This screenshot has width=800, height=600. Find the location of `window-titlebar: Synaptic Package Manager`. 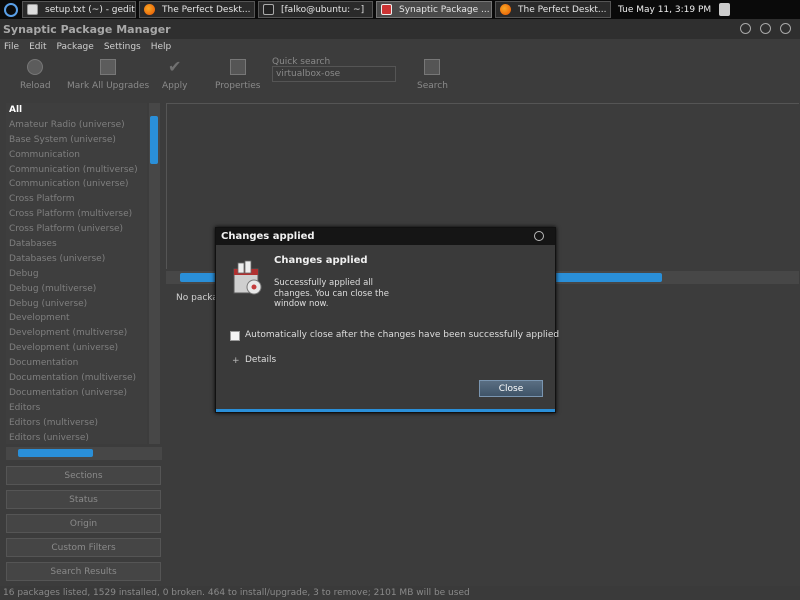

window-titlebar: Synaptic Package Manager is located at coordinates (400, 29).